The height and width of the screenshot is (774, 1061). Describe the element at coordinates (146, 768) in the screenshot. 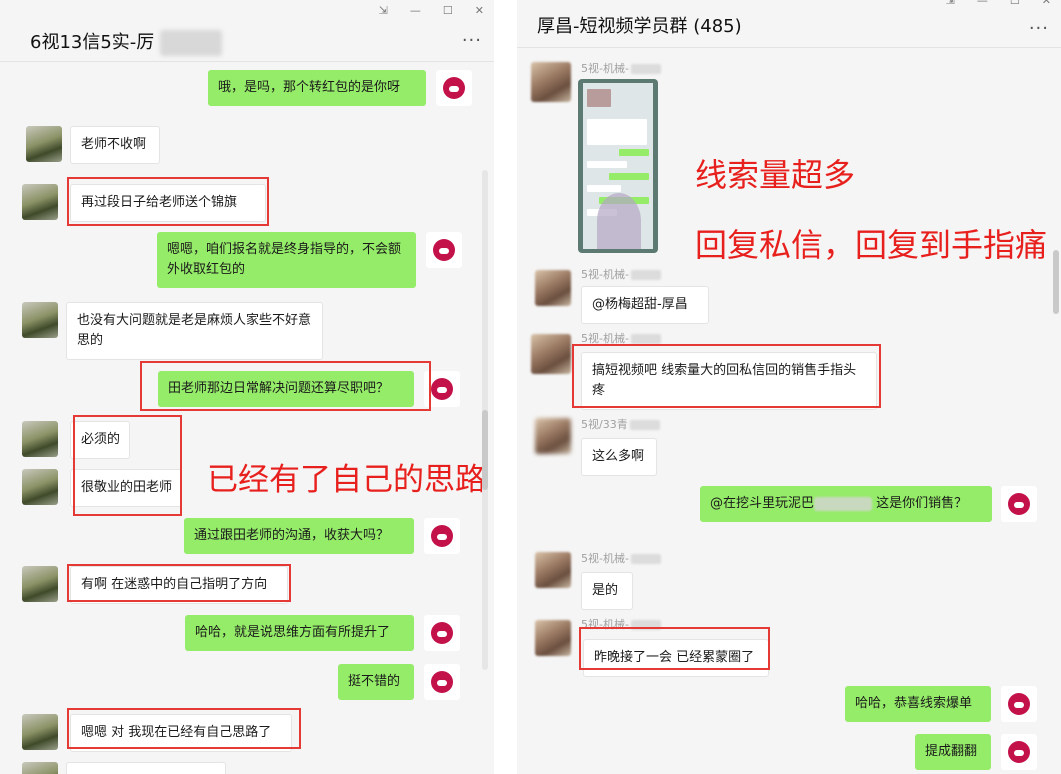

I see `message-bubble-in` at that location.